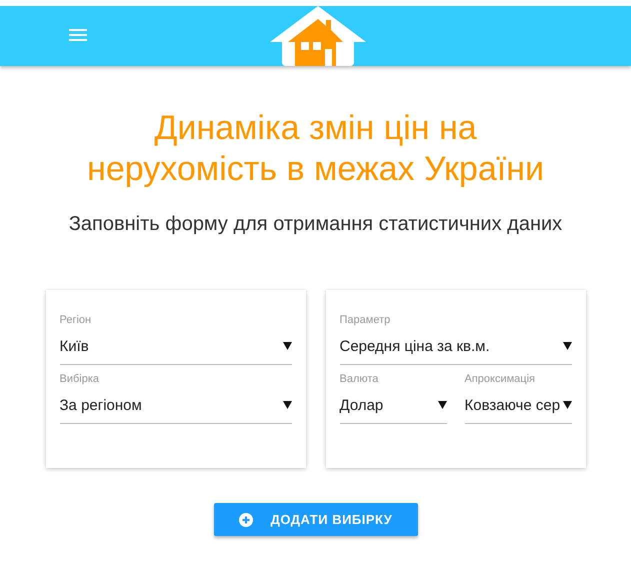 The height and width of the screenshot is (580, 631). Describe the element at coordinates (316, 224) in the screenshot. I see `subtitle: Заповніть форму для отримання статистичних даних` at that location.